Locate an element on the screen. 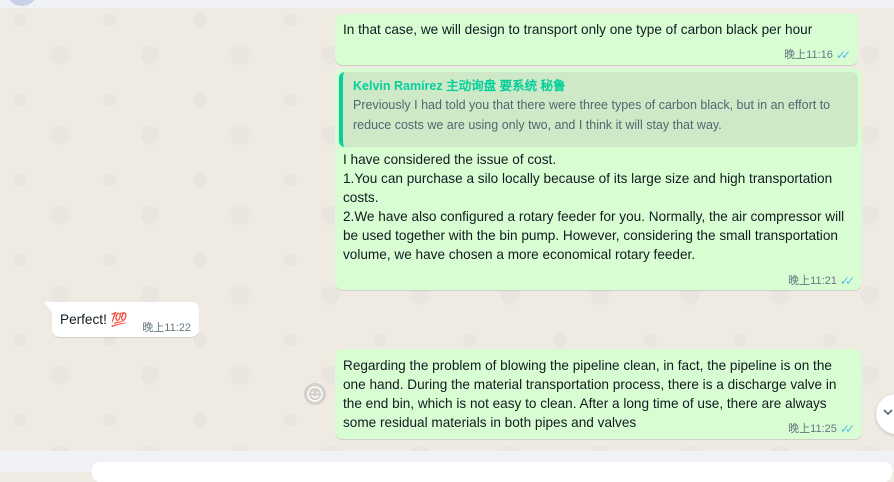  message-time: 晚上11:16 is located at coordinates (808, 55).